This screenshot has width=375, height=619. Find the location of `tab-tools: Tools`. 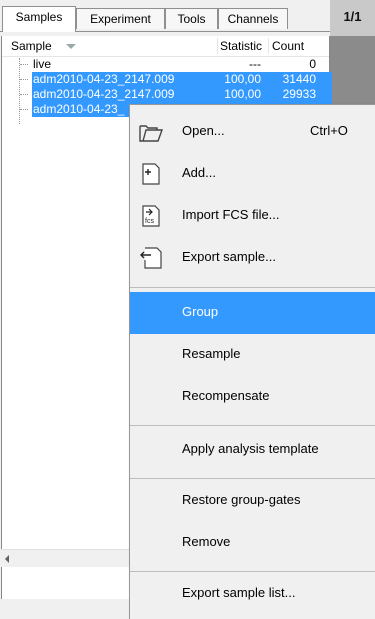

tab-tools: Tools is located at coordinates (191, 18).